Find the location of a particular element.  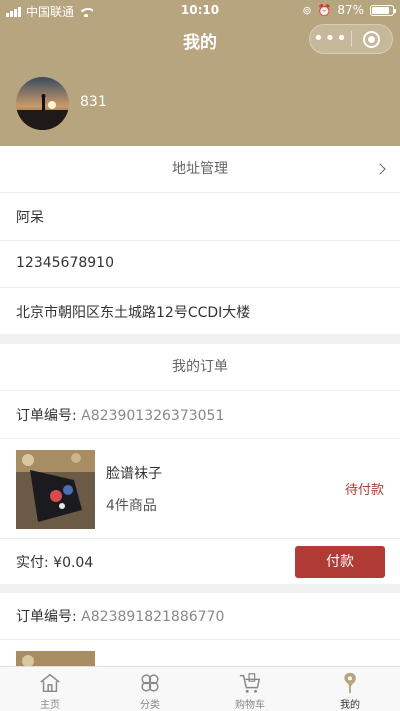

alarm-icon: ⏰ is located at coordinates (324, 10).